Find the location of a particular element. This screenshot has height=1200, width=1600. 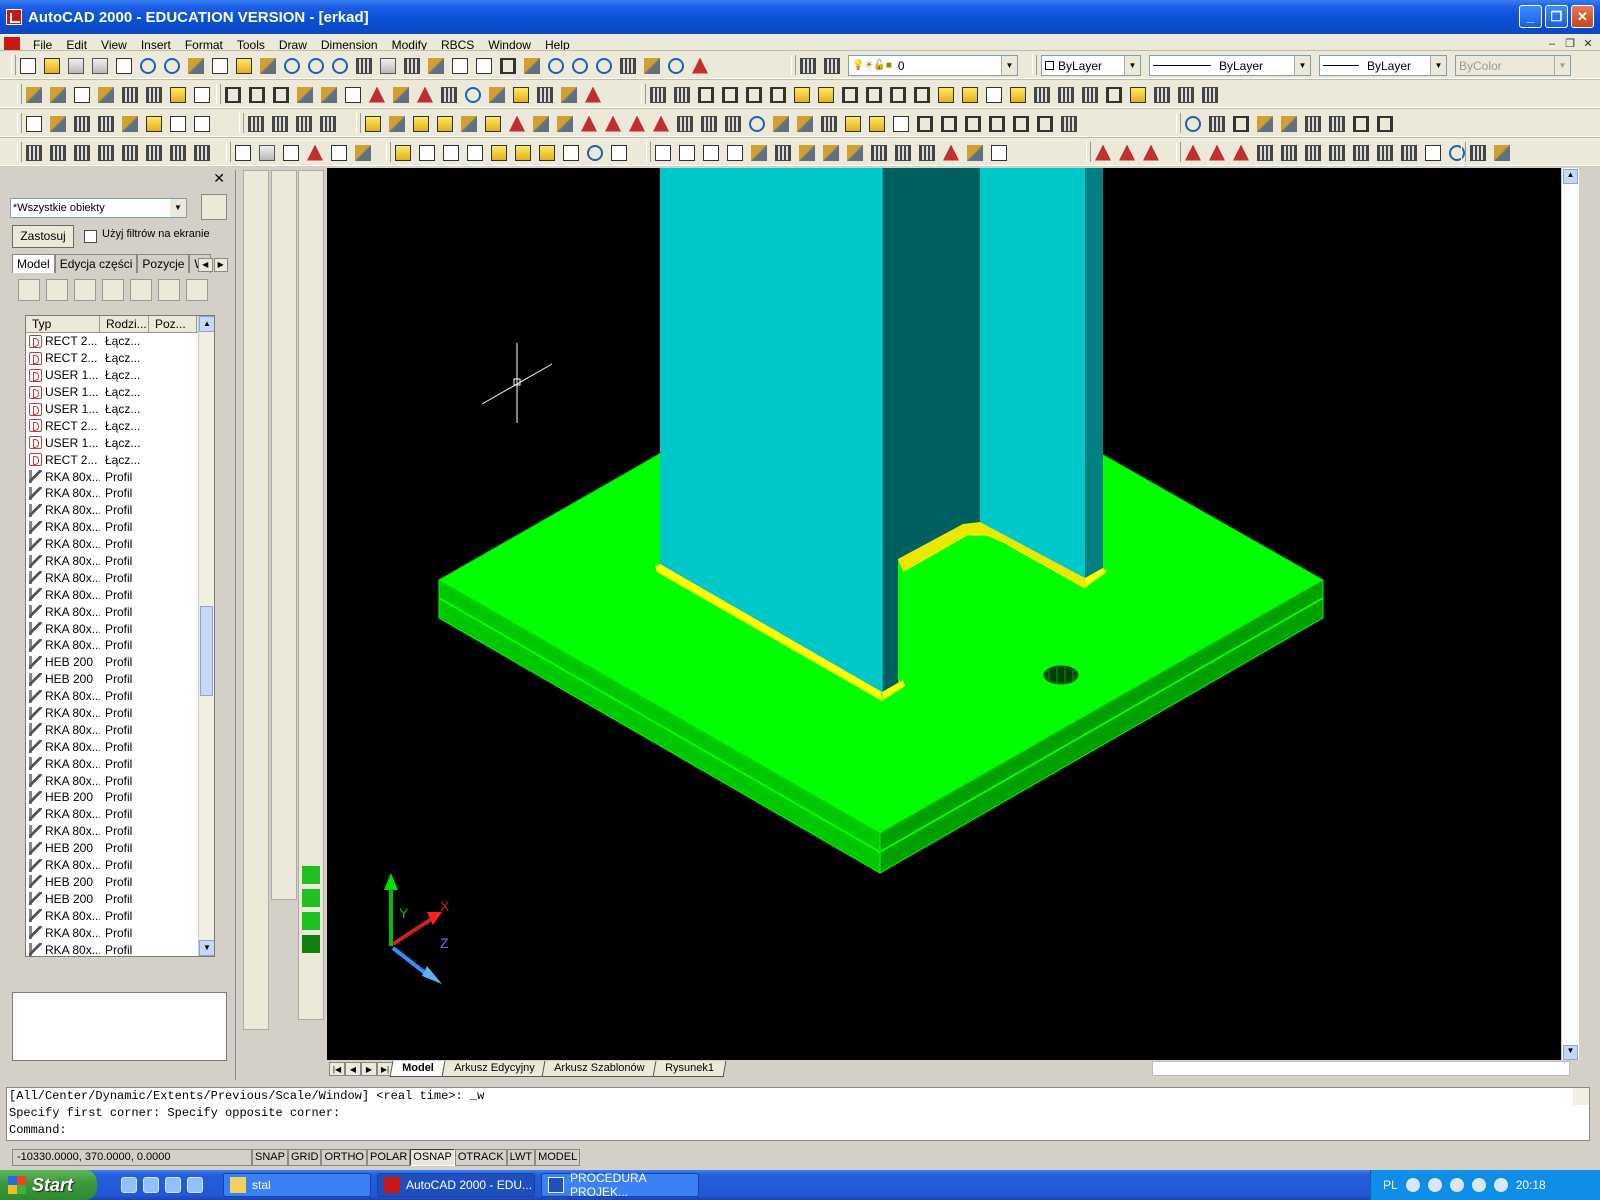

shade-flat-icon is located at coordinates (311, 921).